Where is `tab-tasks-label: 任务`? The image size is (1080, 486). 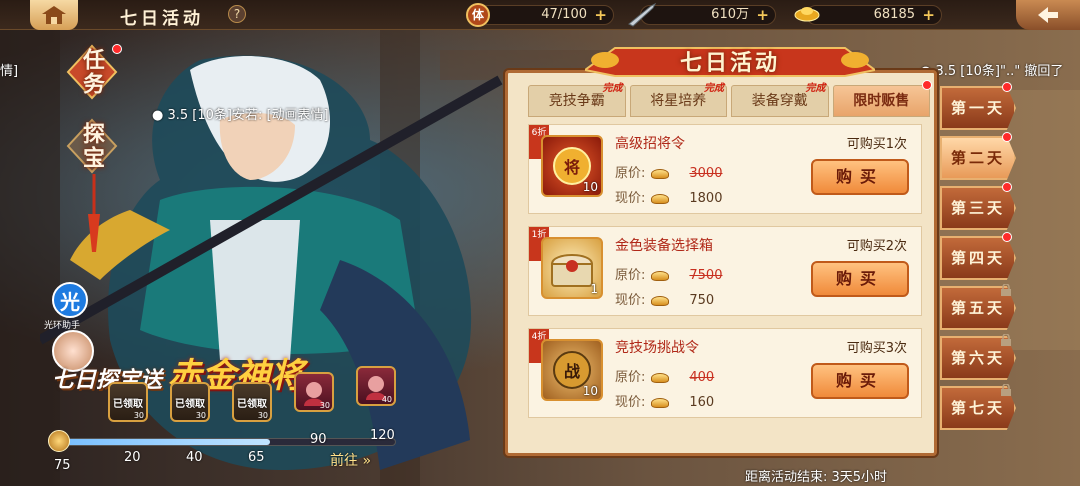
tab-tasks-label: 任务 is located at coordinates (92, 72).